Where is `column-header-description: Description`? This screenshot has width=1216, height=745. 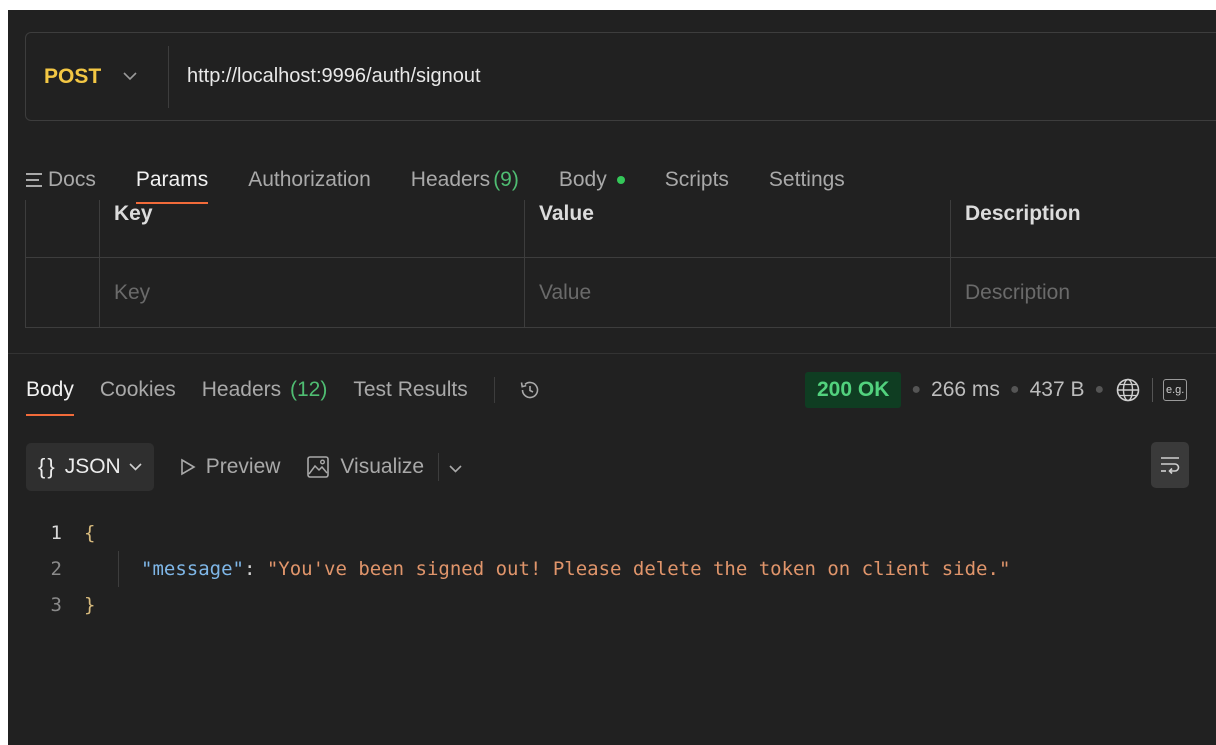 column-header-description: Description is located at coordinates (1023, 213).